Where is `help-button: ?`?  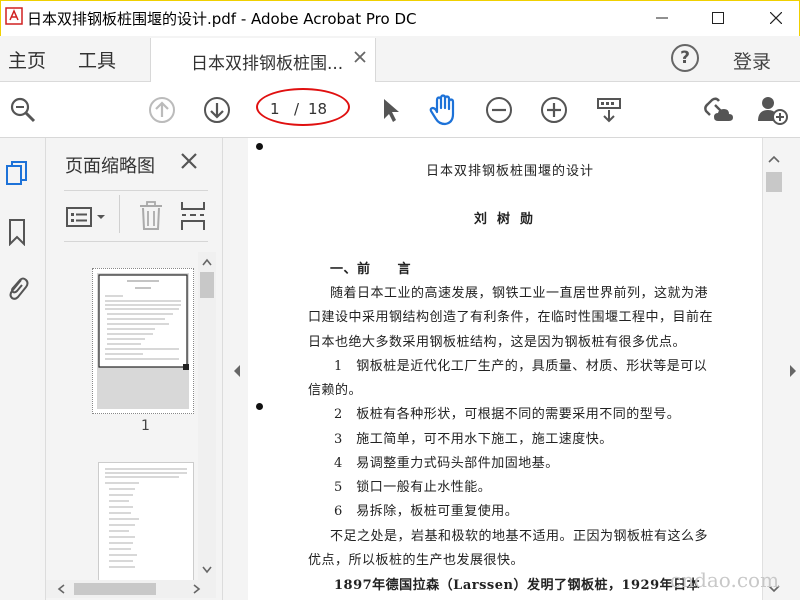
help-button: ? is located at coordinates (685, 58).